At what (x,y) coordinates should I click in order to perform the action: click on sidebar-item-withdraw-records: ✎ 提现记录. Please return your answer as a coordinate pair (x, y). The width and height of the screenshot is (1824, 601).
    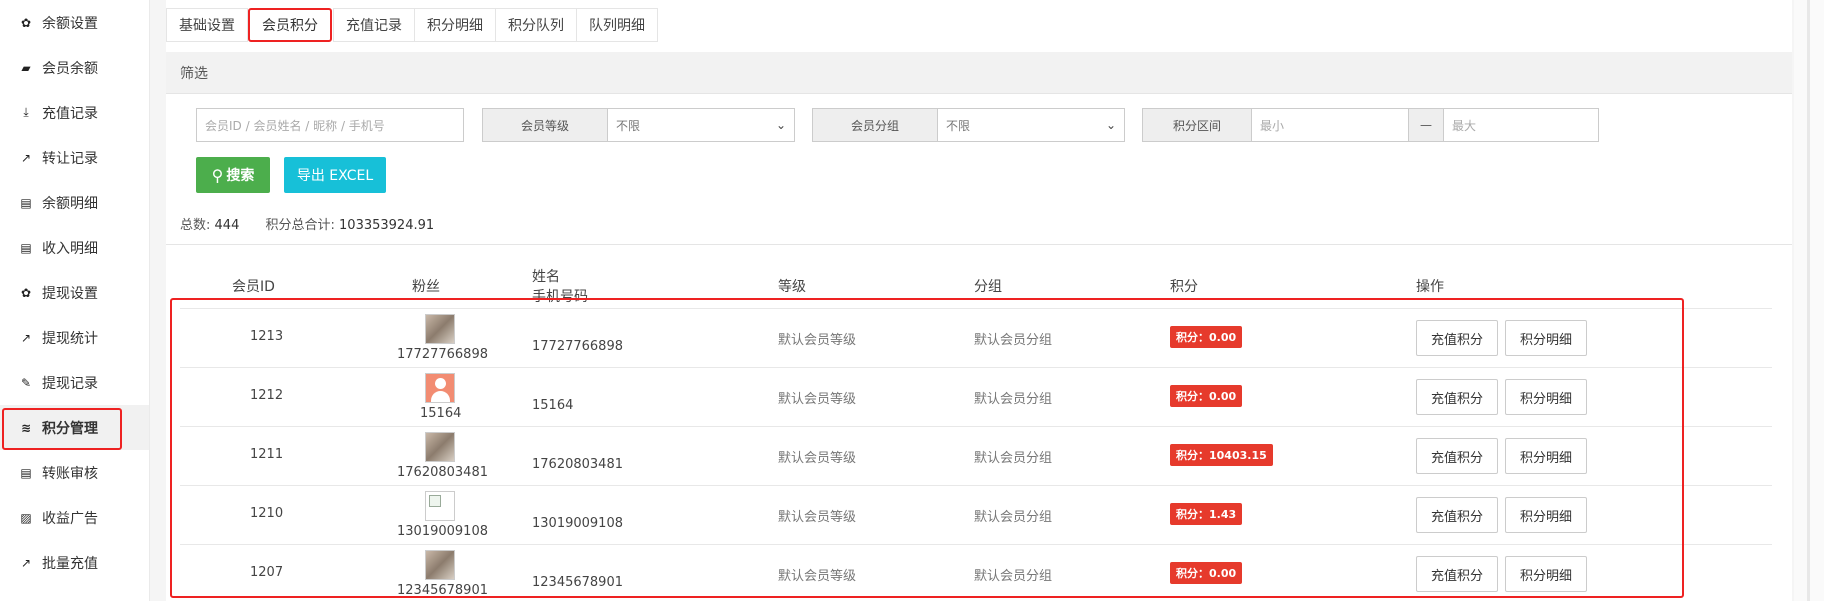
    Looking at the image, I should click on (74, 382).